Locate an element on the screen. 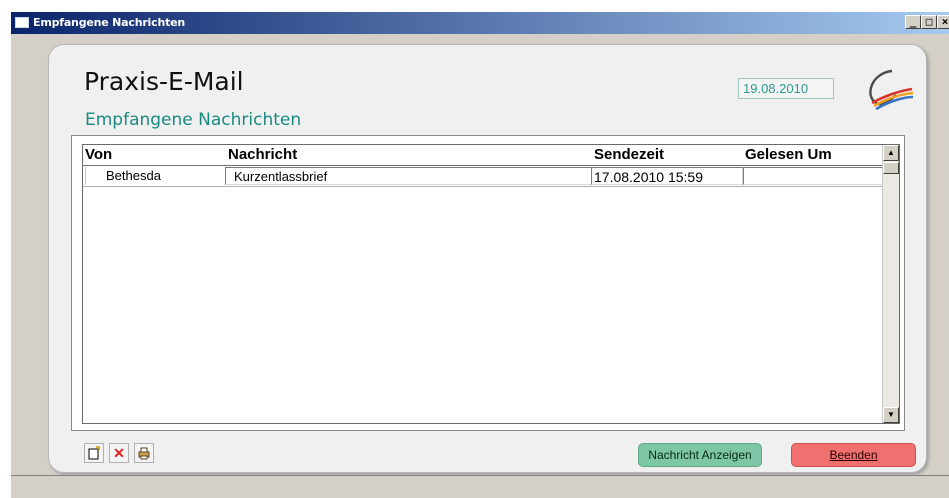 The height and width of the screenshot is (498, 949). scroll-thumb is located at coordinates (891, 168).